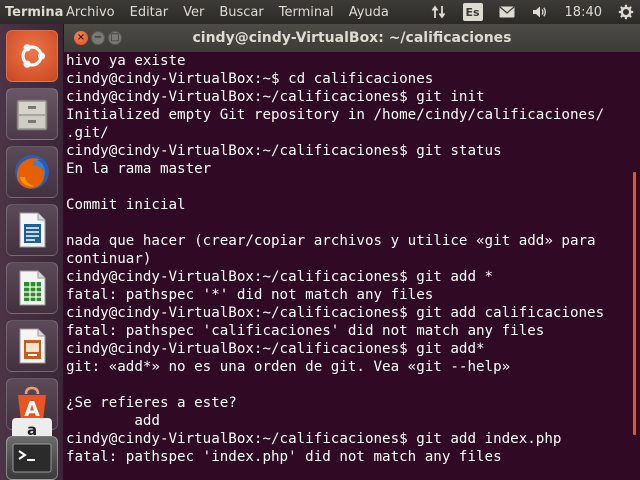 The image size is (640, 480). What do you see at coordinates (113, 421) in the screenshot?
I see `terminal-line: add` at bounding box center [113, 421].